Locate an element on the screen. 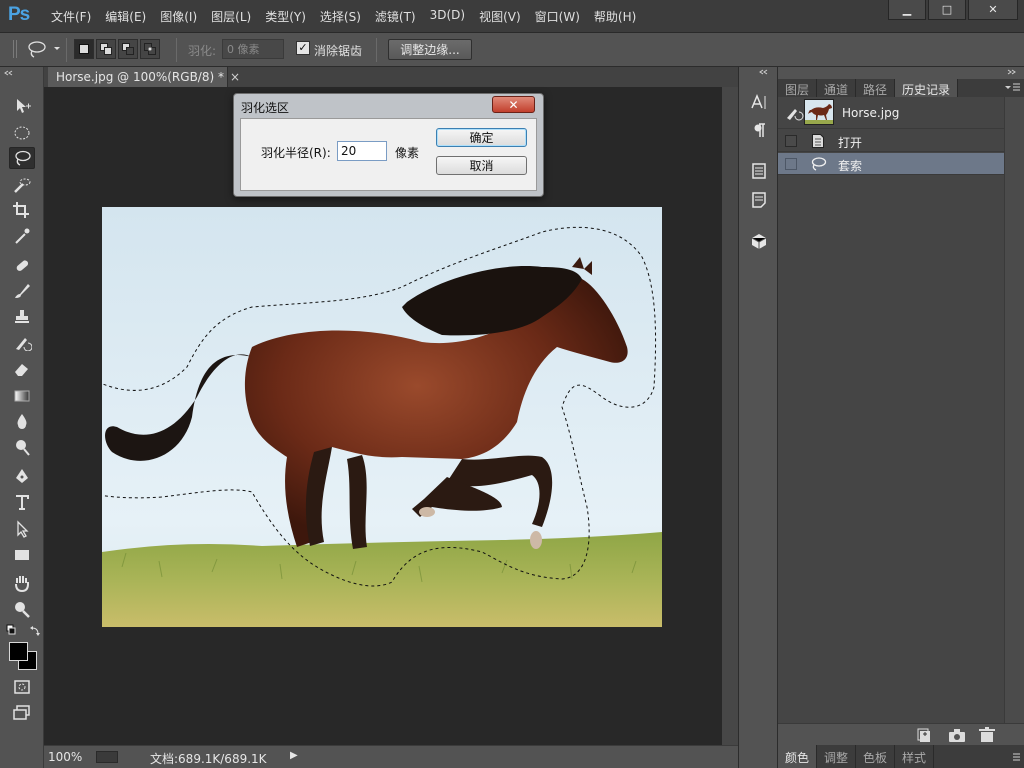  tab-history: 历史记录 is located at coordinates (927, 88).